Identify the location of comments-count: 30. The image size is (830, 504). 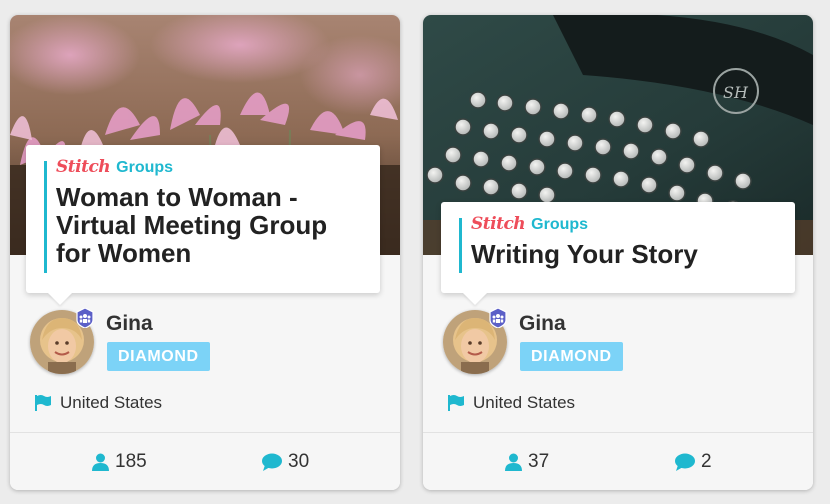
(285, 462).